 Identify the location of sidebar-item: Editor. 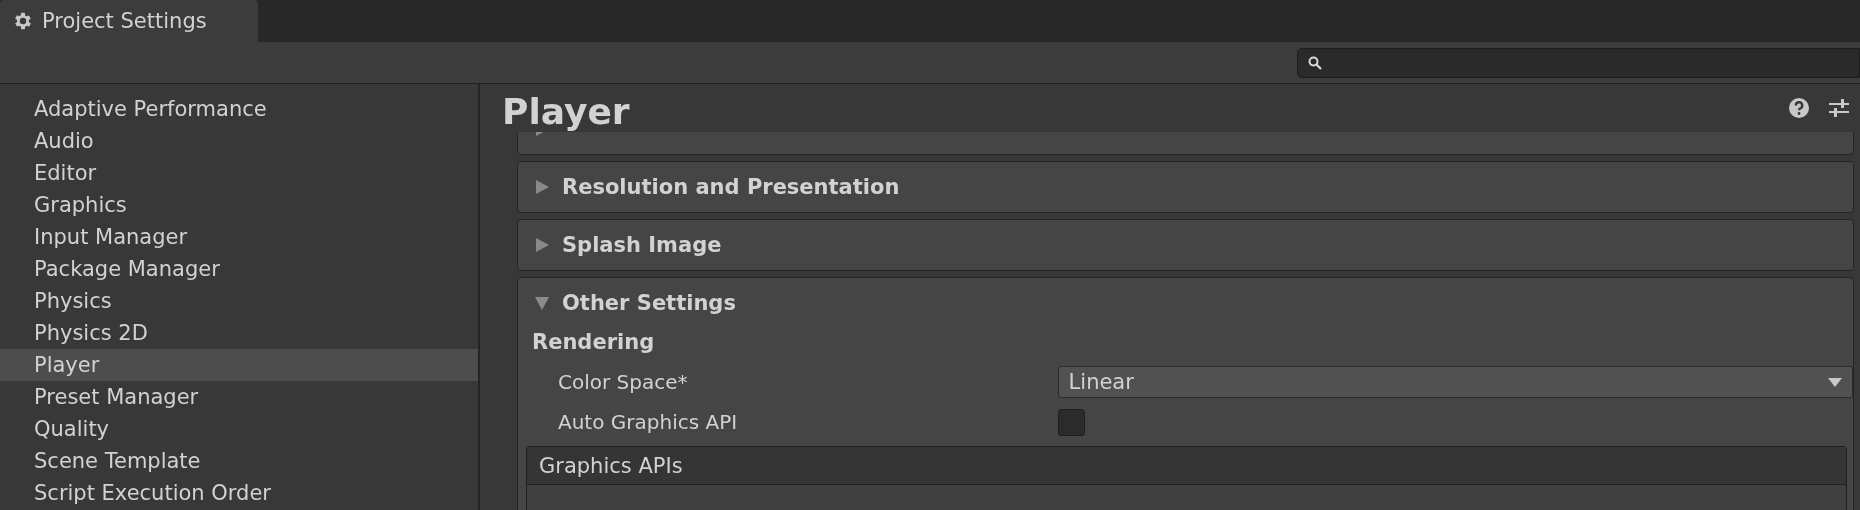
(239, 173).